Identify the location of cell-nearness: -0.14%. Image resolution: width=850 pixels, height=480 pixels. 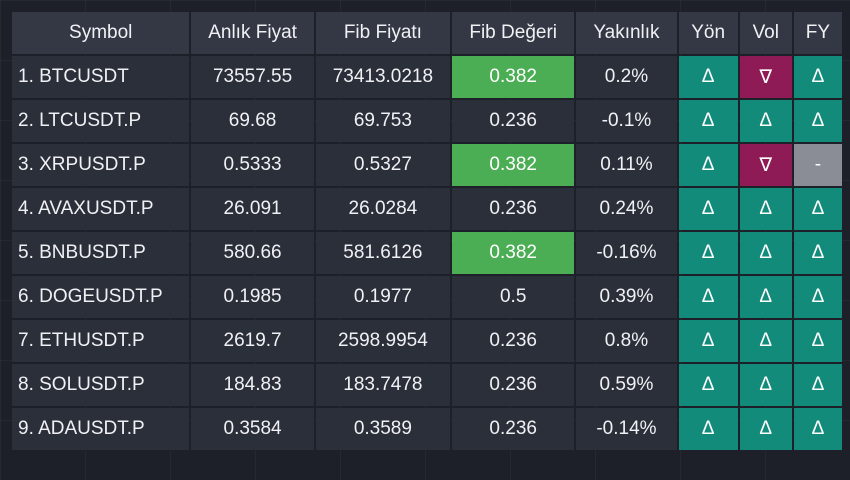
(626, 429).